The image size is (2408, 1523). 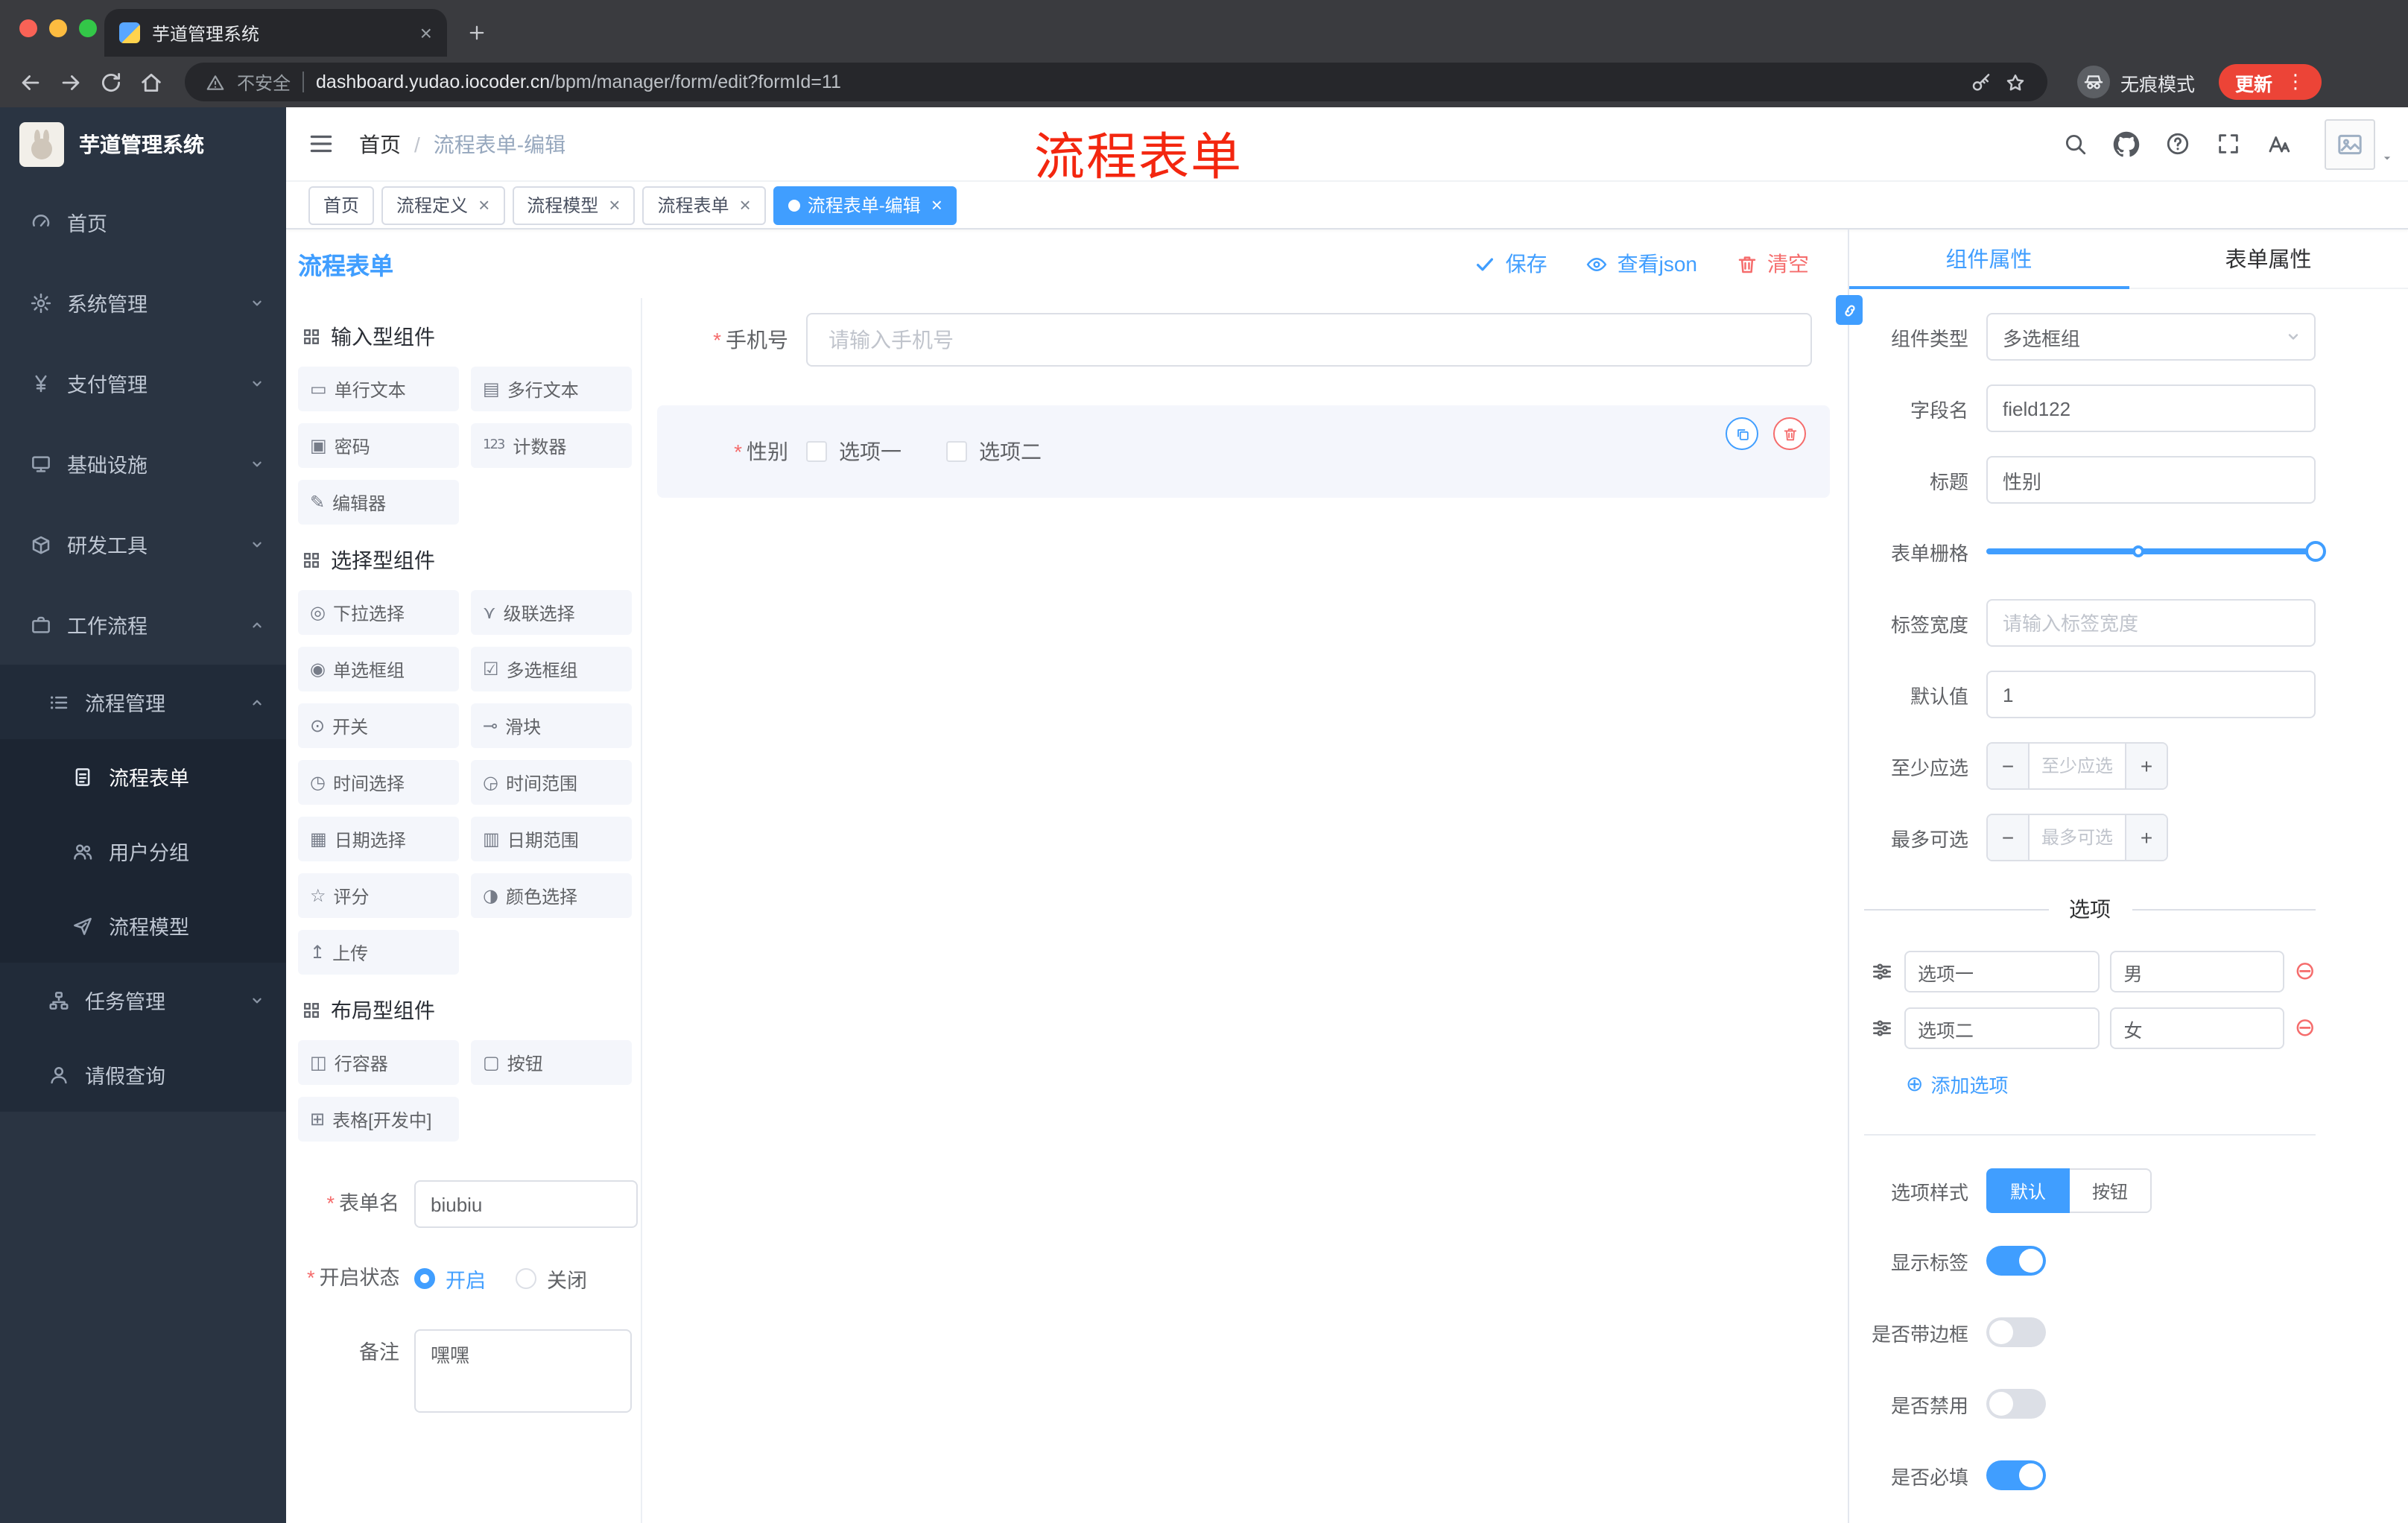 I want to click on palette-item-upload: ↥ 上传, so click(x=378, y=953).